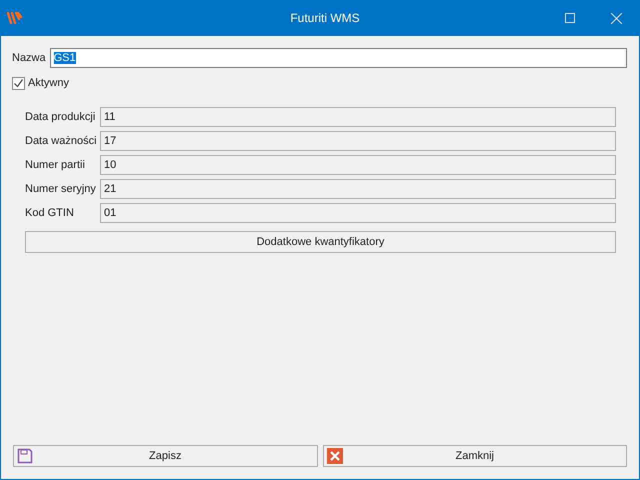  I want to click on field-label: Data produkcji, so click(60, 117).